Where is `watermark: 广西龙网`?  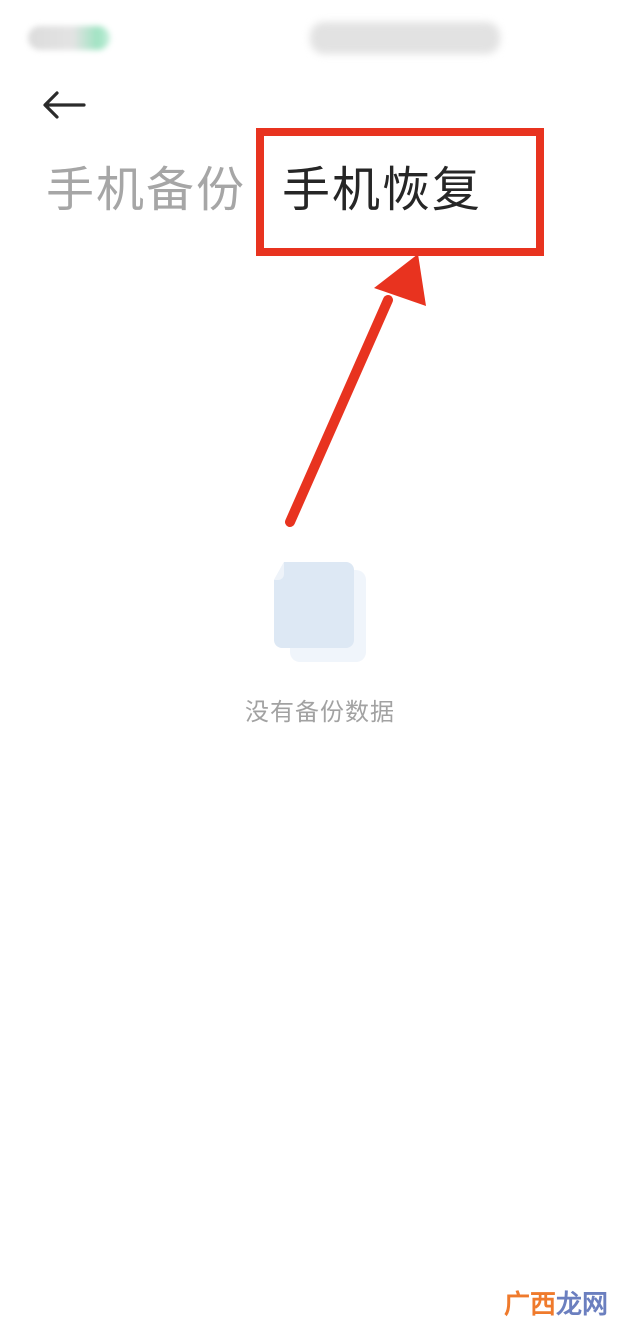 watermark: 广西龙网 is located at coordinates (556, 1302).